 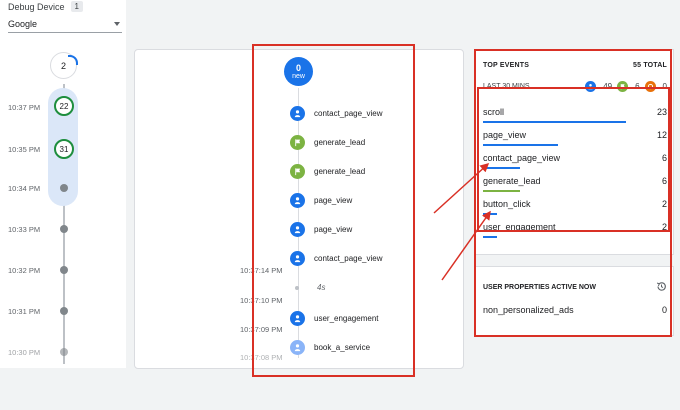 I want to click on minute-time-label: 10:31 PM, so click(x=24, y=311).